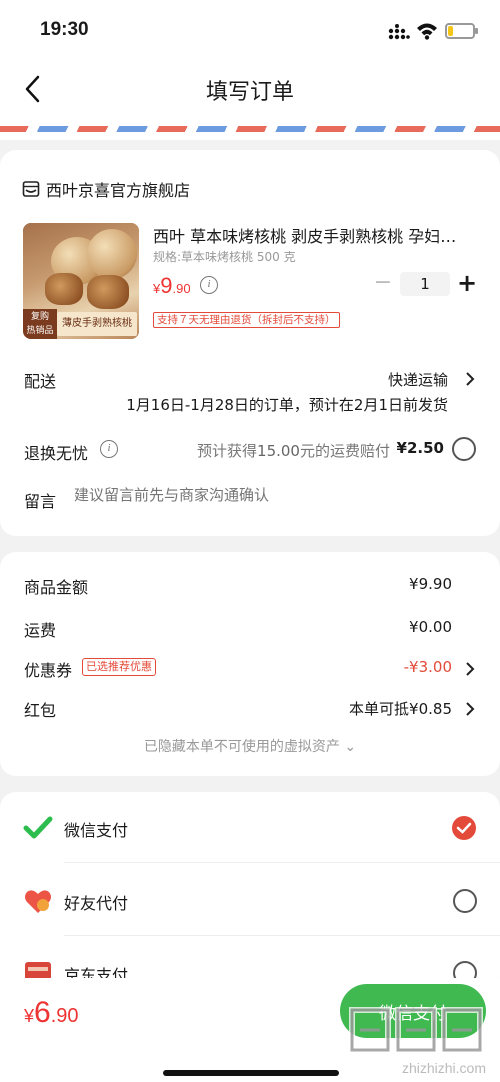 This screenshot has width=500, height=1082. What do you see at coordinates (40, 630) in the screenshot?
I see `shipping-fee-label: 运费` at bounding box center [40, 630].